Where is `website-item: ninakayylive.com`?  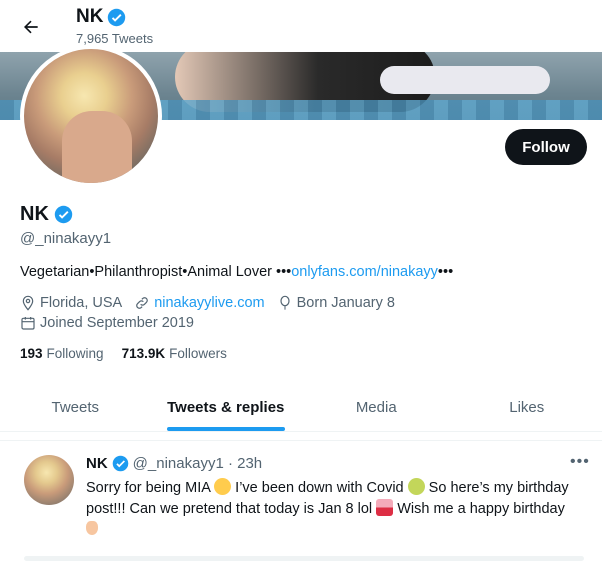 website-item: ninakayylive.com is located at coordinates (199, 303).